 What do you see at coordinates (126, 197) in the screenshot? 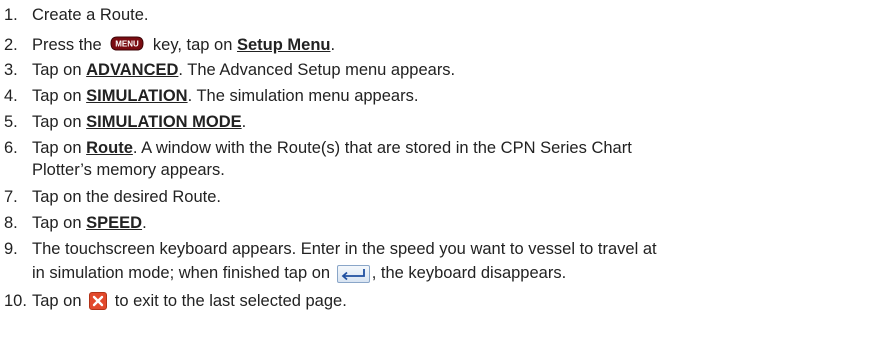
I see `step-text: Tap on the desired Route.` at bounding box center [126, 197].